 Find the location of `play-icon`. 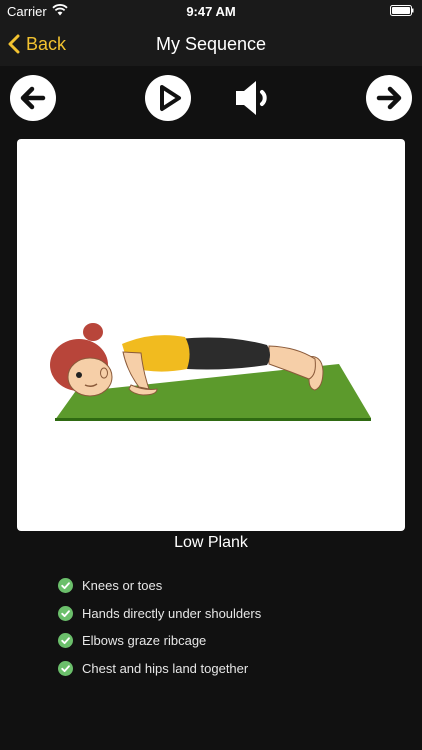

play-icon is located at coordinates (168, 98).